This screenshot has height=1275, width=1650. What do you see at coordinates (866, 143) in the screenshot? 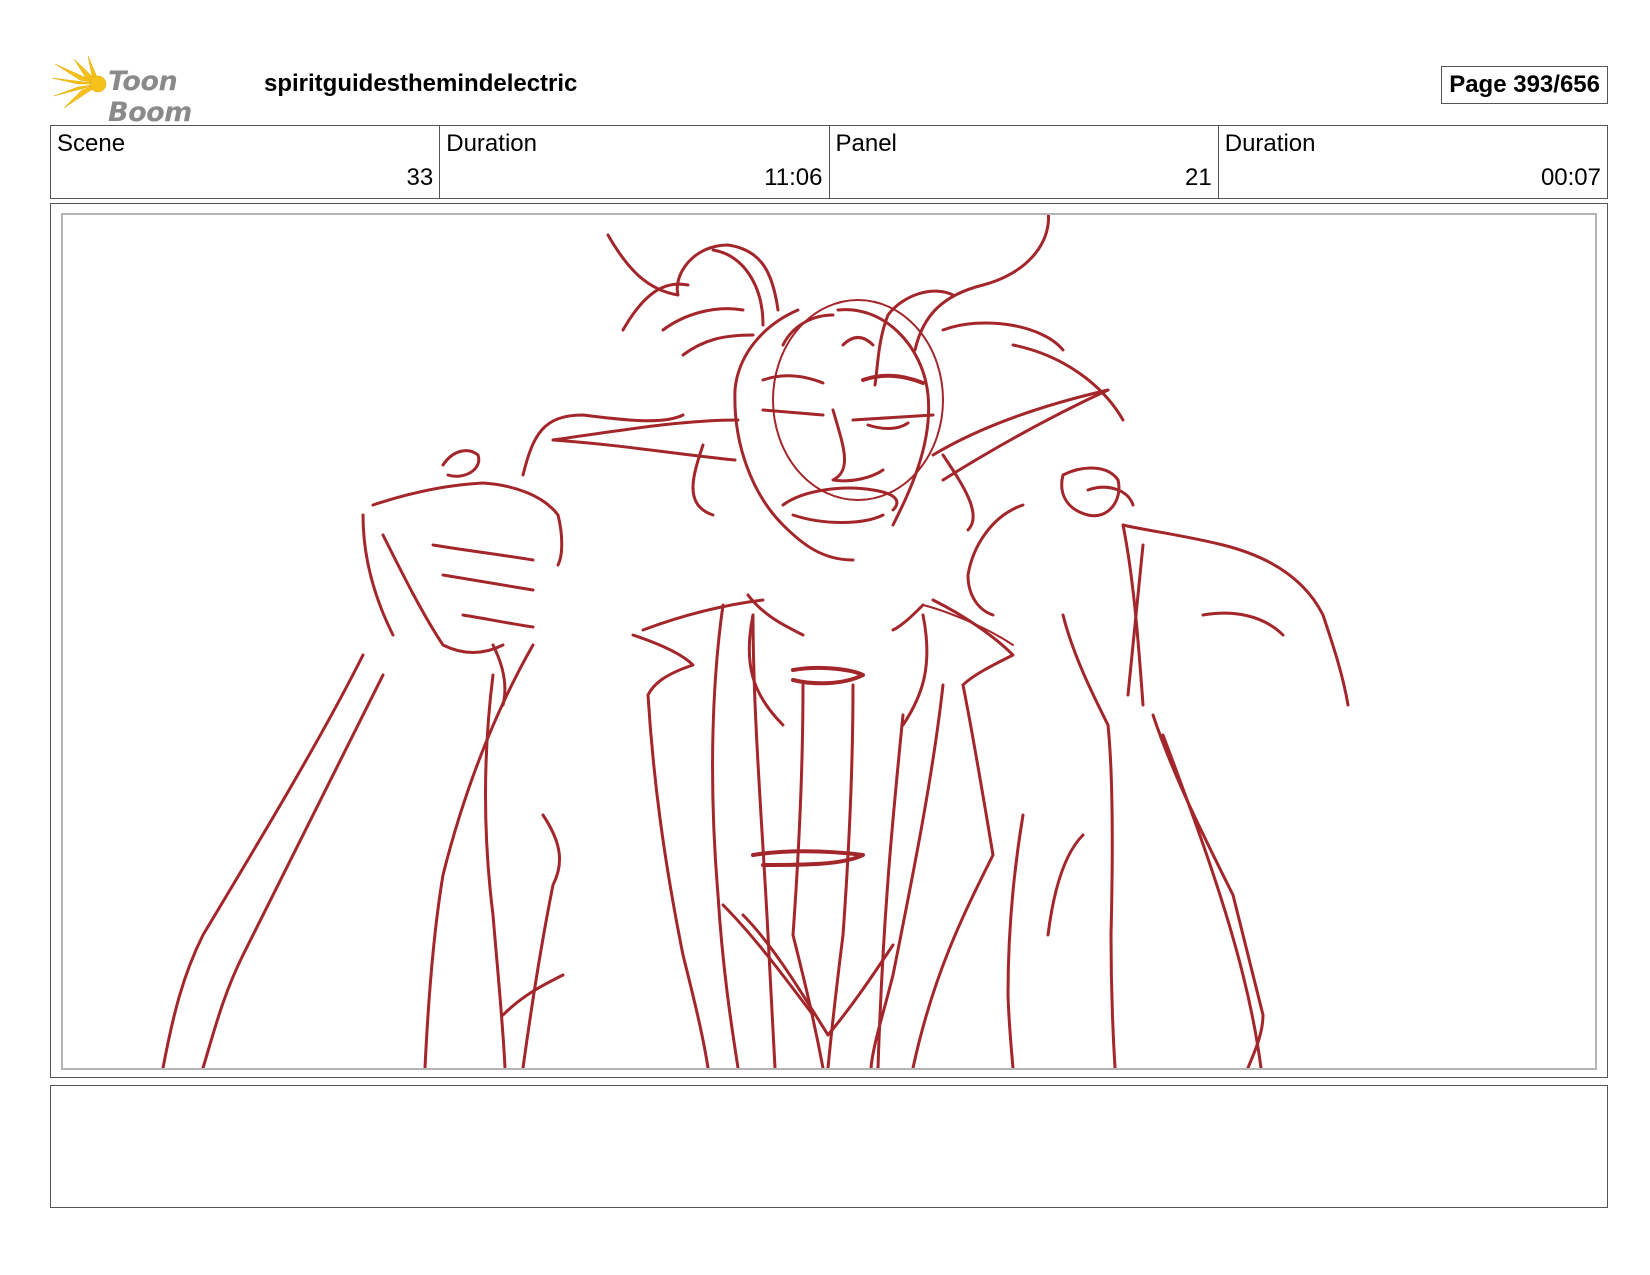
I see `panel-label: Panel` at bounding box center [866, 143].